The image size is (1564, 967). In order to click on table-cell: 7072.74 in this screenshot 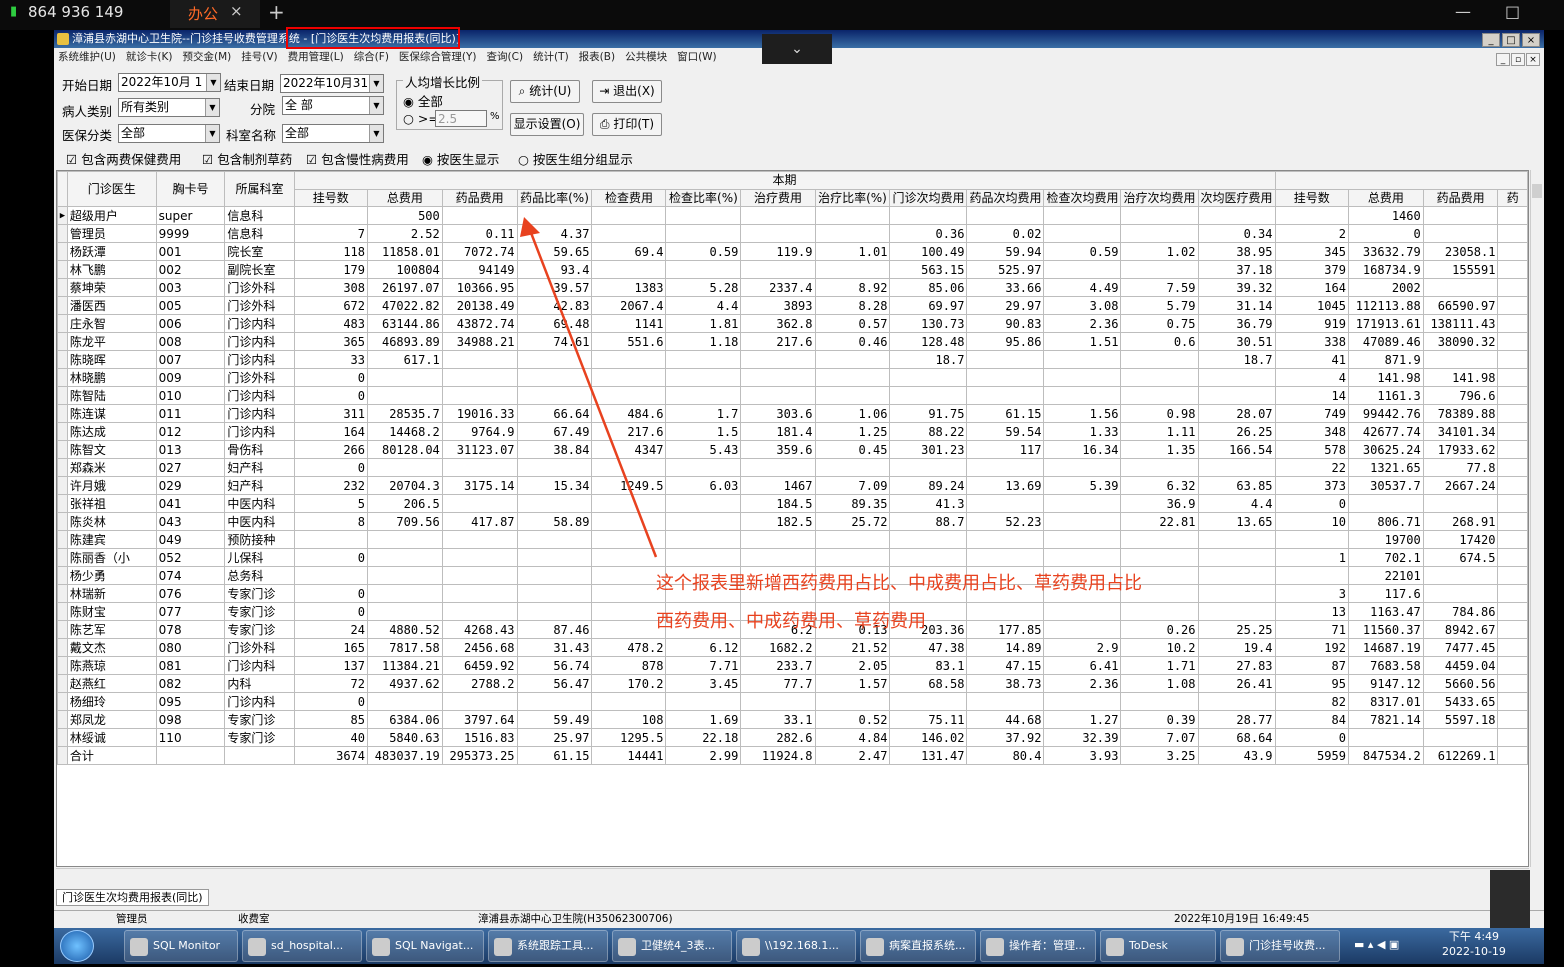, I will do `click(479, 252)`.